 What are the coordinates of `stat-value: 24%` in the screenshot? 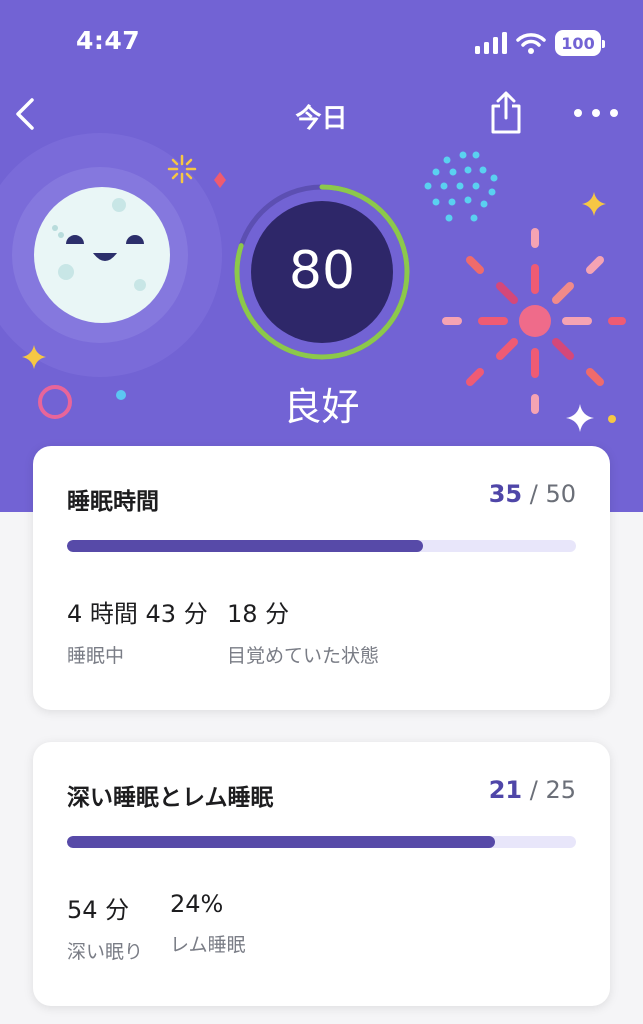 It's located at (197, 904).